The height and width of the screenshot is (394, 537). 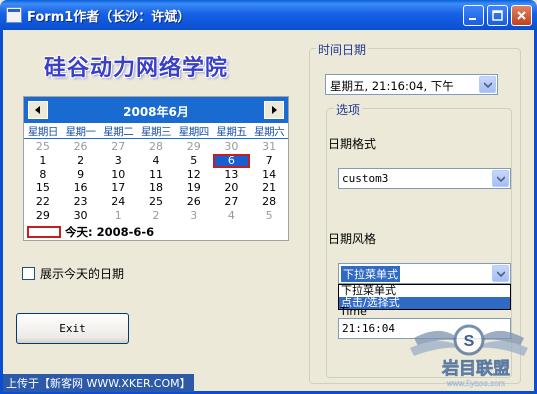 I want to click on upload-footer: 上传于【新客网 WWW.XKER.COM】, so click(x=98, y=383).